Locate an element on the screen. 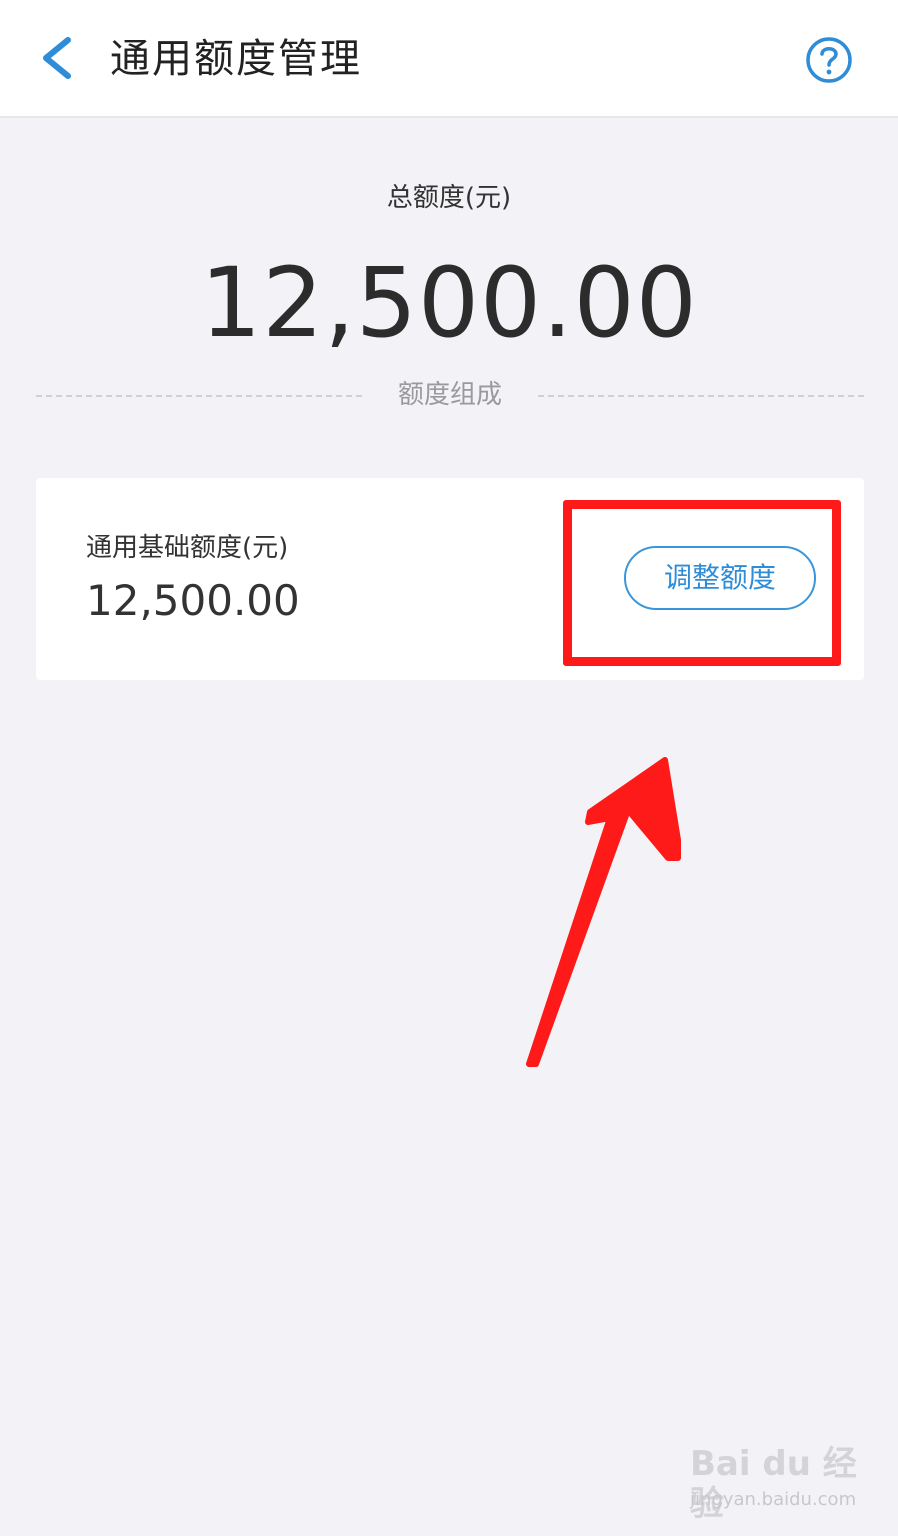  back-button is located at coordinates (58, 58).